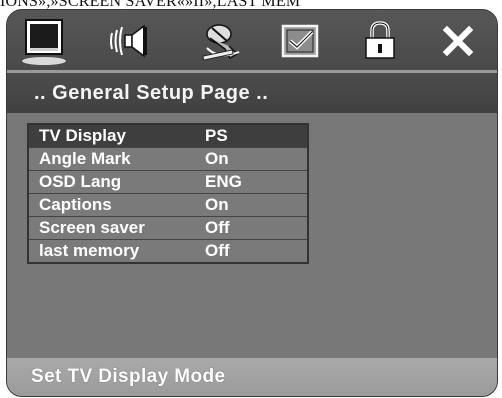  Describe the element at coordinates (168, 205) in the screenshot. I see `menu-item-captions: Captions On` at that location.